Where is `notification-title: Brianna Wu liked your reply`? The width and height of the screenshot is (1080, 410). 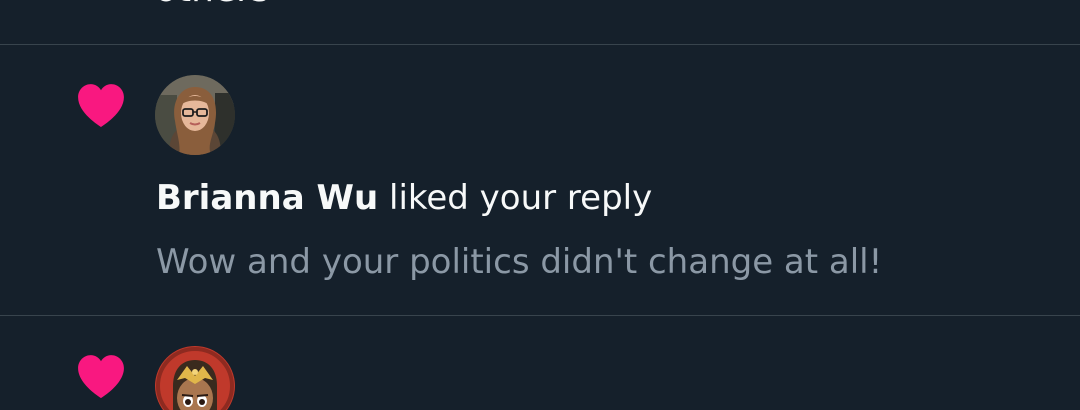
notification-title: Brianna Wu liked your reply is located at coordinates (404, 198).